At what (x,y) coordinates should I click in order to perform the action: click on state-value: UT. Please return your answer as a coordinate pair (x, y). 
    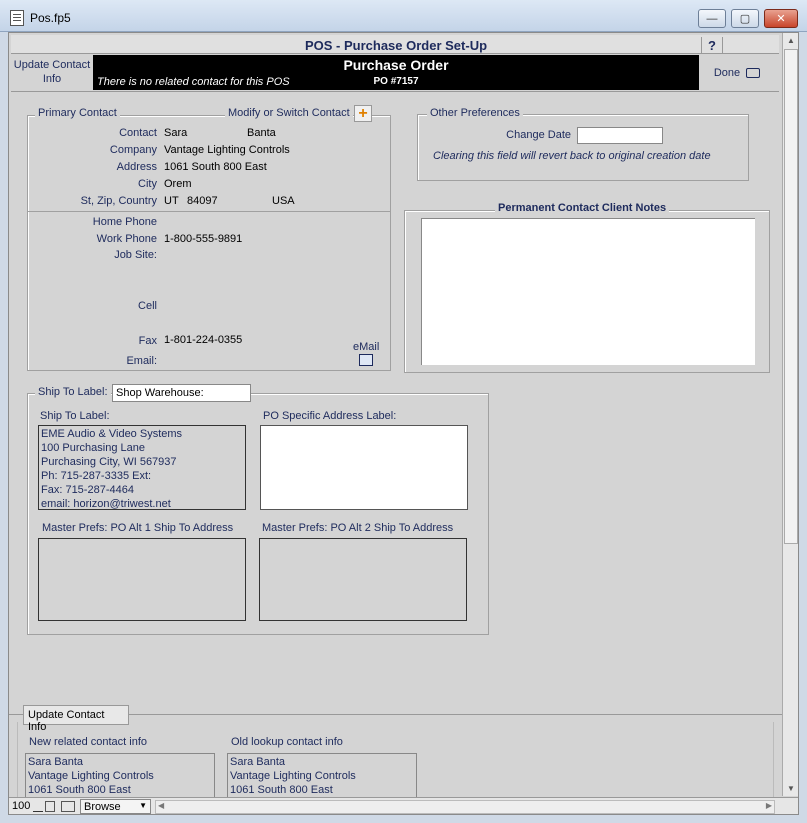
    Looking at the image, I should click on (171, 201).